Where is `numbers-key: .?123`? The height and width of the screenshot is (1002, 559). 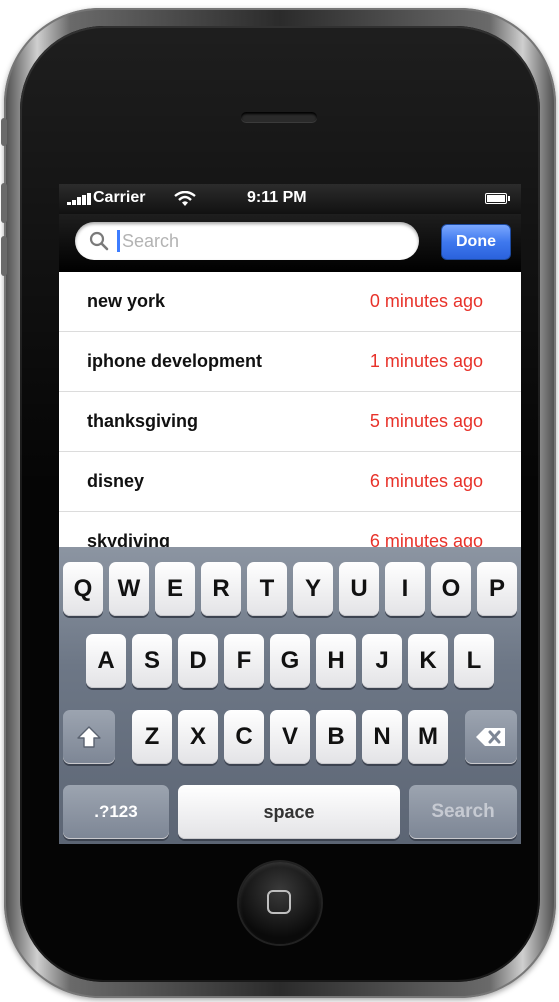
numbers-key: .?123 is located at coordinates (116, 812).